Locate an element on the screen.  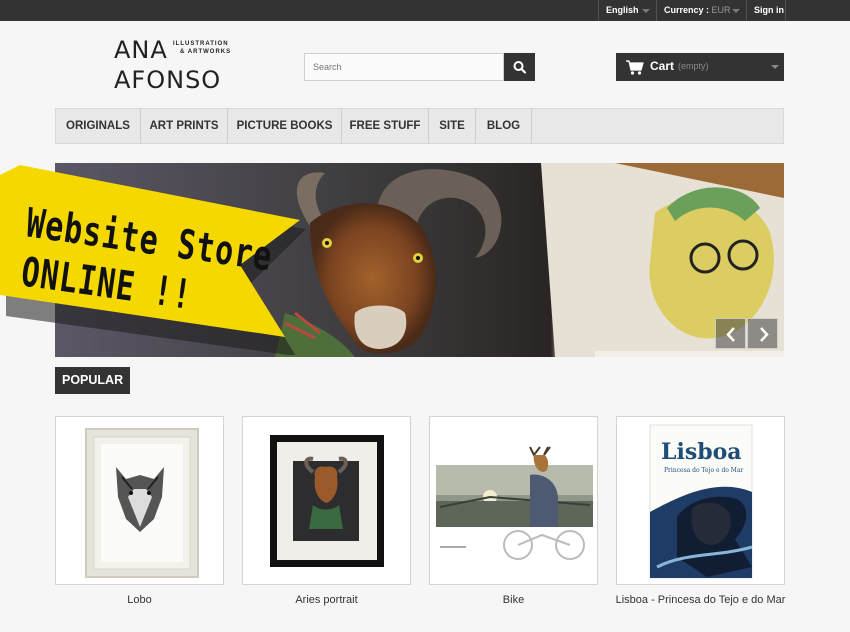
menu-item-free-stuff: FREE STUFF is located at coordinates (385, 126).